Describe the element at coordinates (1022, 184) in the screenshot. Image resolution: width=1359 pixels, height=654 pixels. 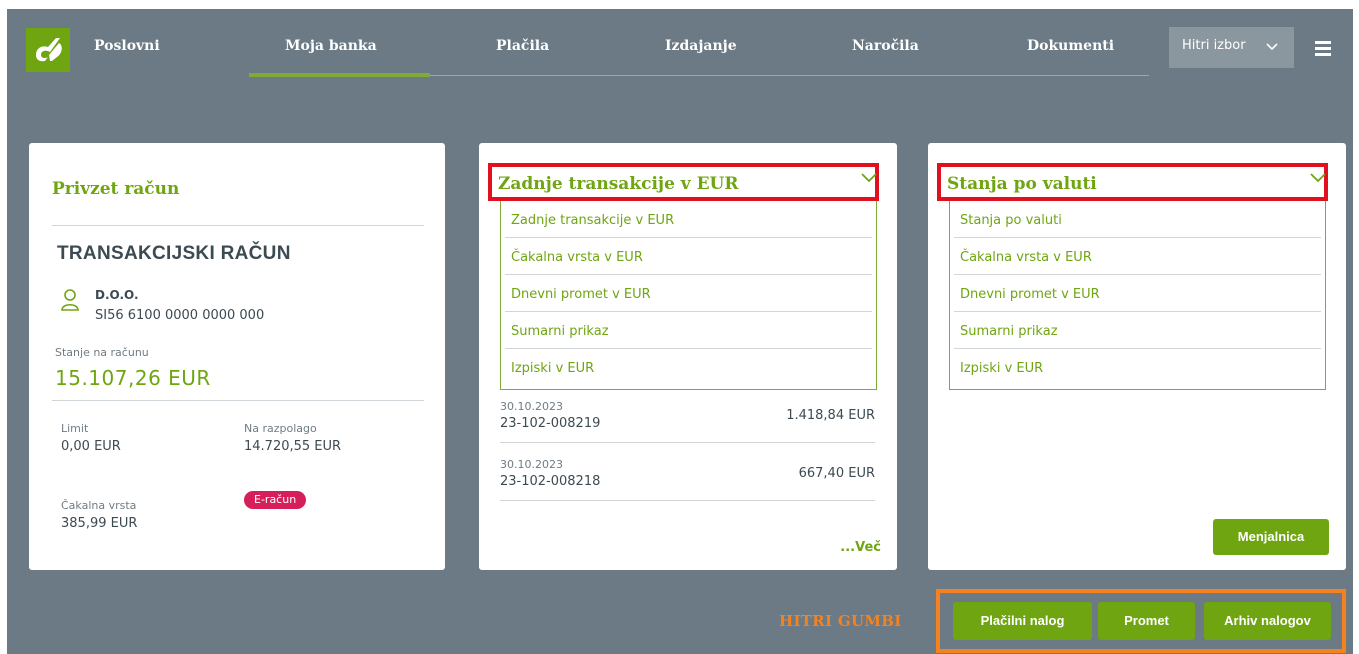
I see `currency-dropdown-selected: Stanja po valuti` at that location.